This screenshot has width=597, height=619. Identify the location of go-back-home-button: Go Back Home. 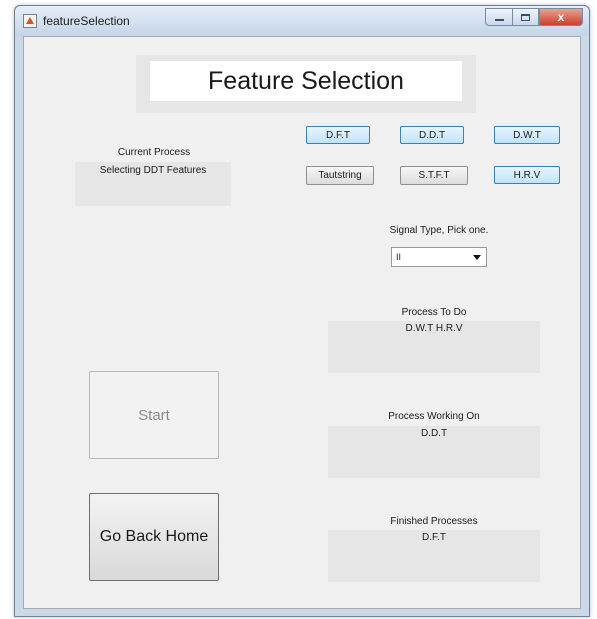
(154, 537).